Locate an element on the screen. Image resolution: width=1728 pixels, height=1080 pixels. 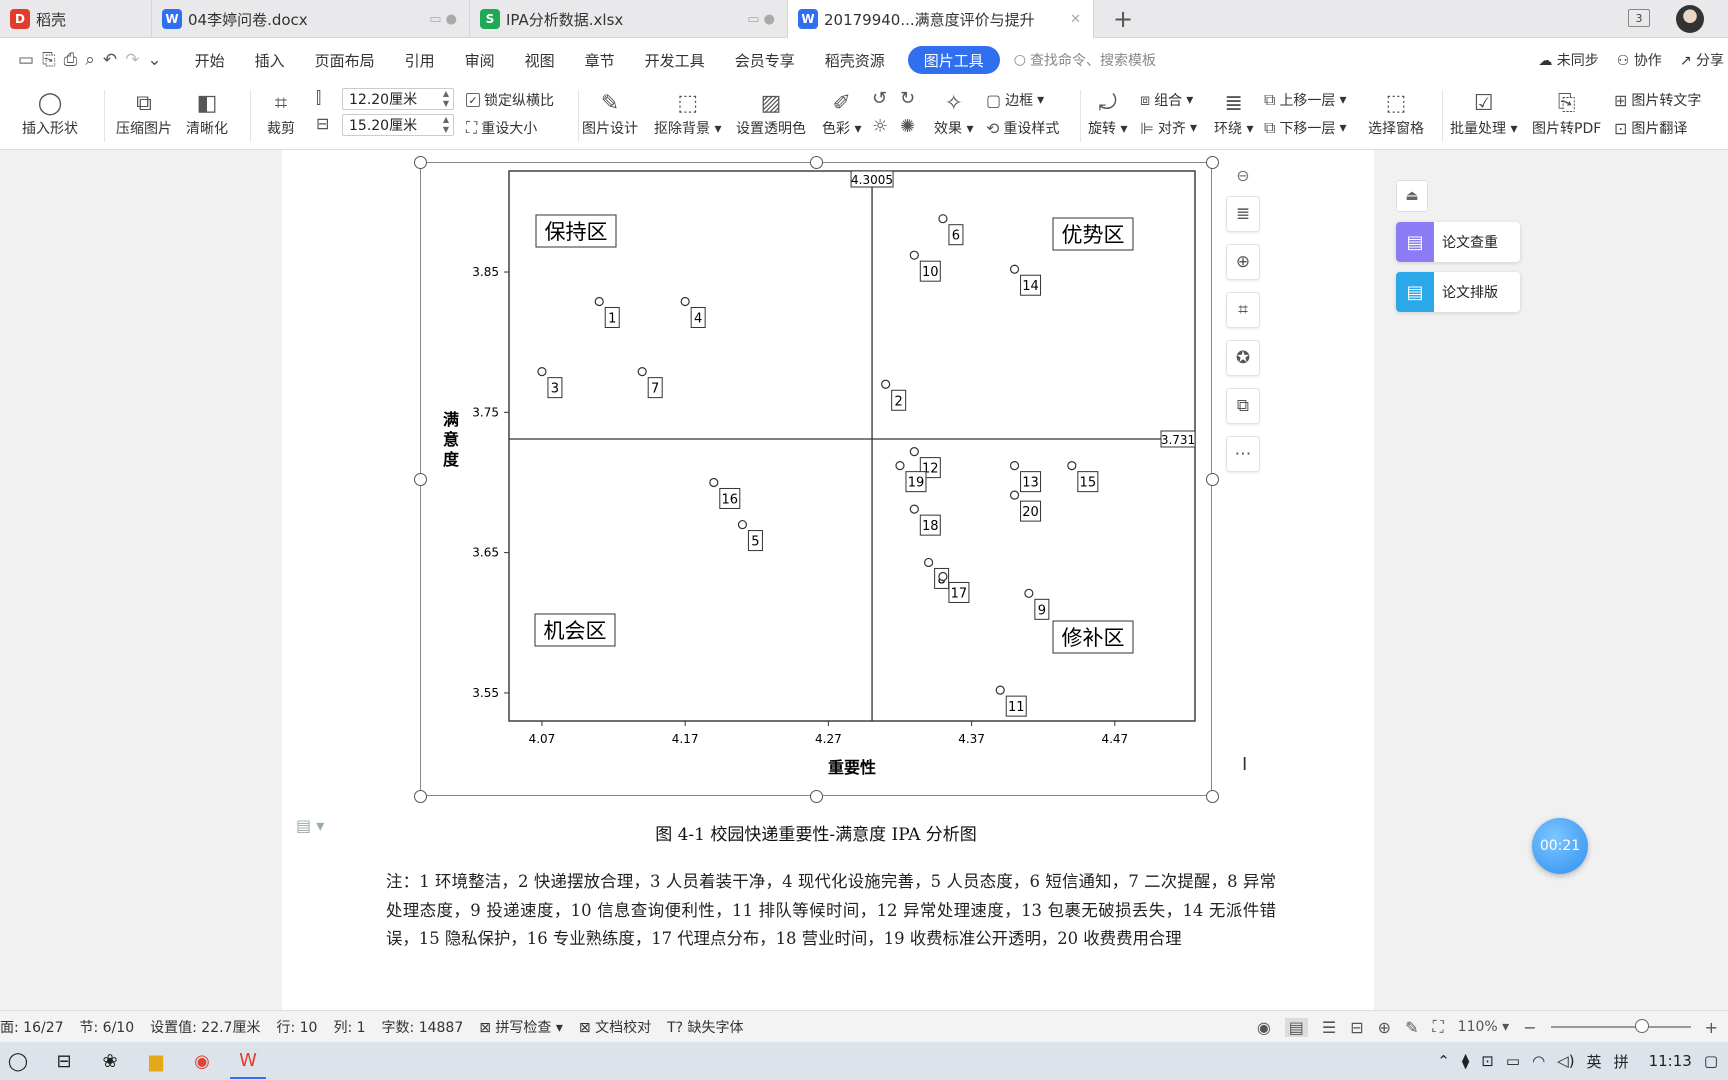
explorer-icon: ▆ is located at coordinates (156, 1061).